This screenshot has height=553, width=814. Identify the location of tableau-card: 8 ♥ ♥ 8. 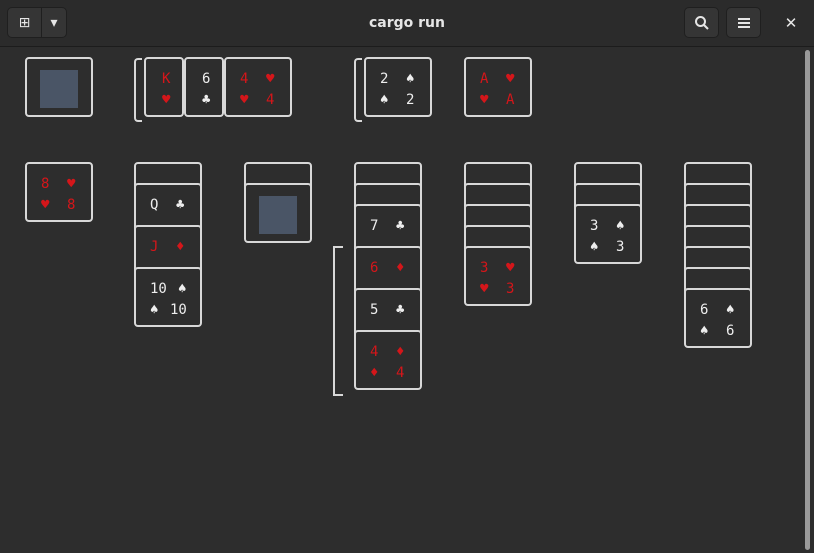
(59, 192).